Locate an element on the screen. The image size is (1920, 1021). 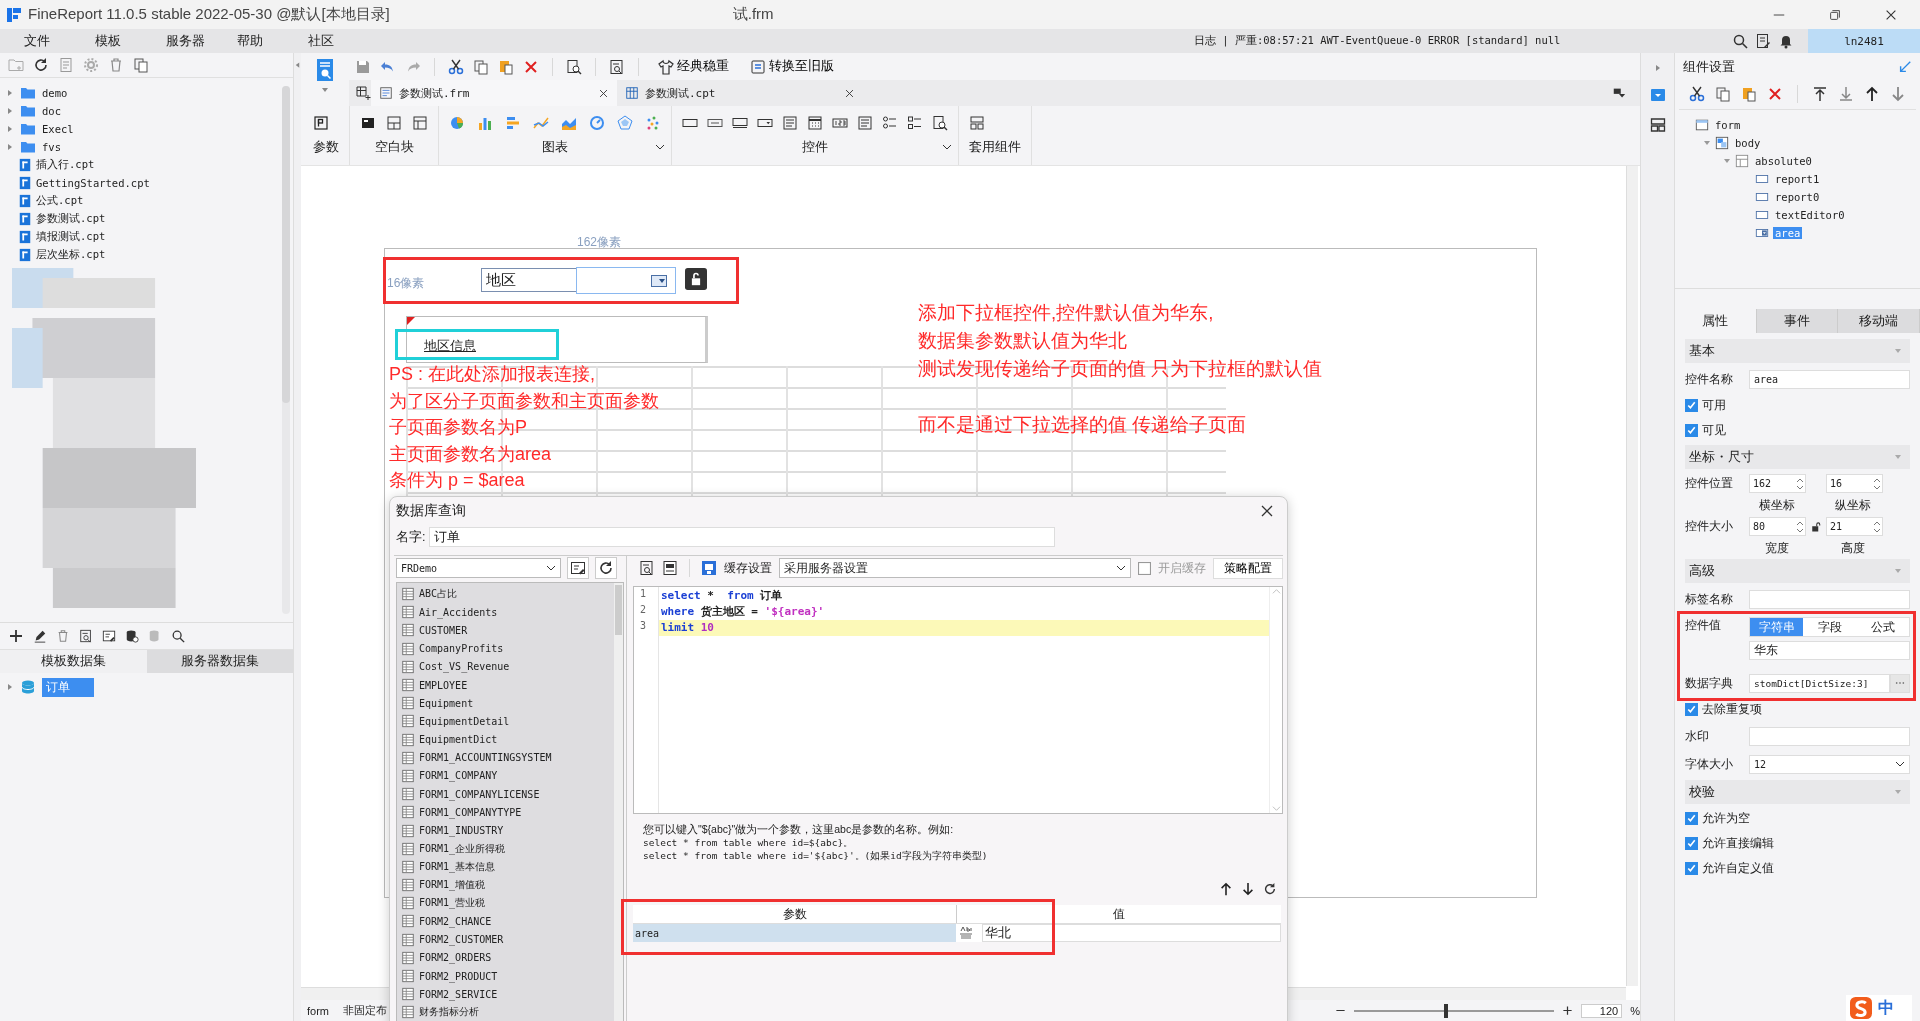
user-account: ln2481 is located at coordinates (1864, 41).